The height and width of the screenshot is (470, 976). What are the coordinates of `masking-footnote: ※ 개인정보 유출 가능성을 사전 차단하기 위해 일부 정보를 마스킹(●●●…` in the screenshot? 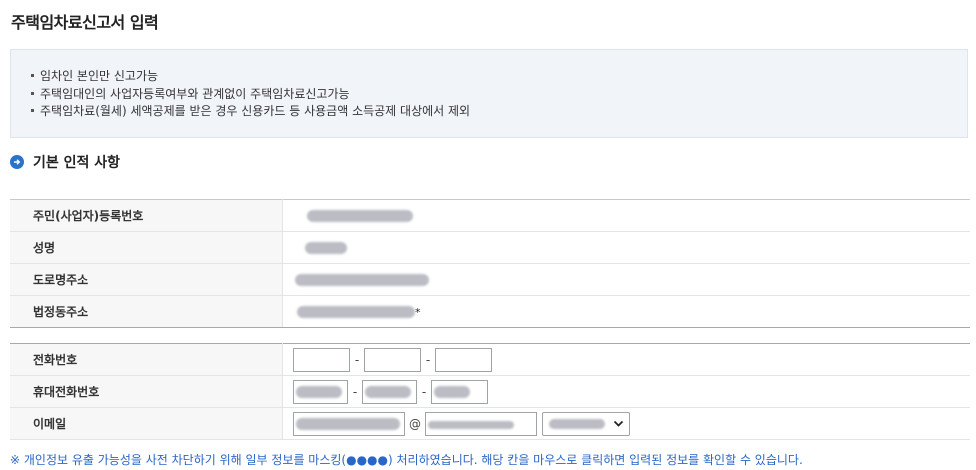 It's located at (406, 460).